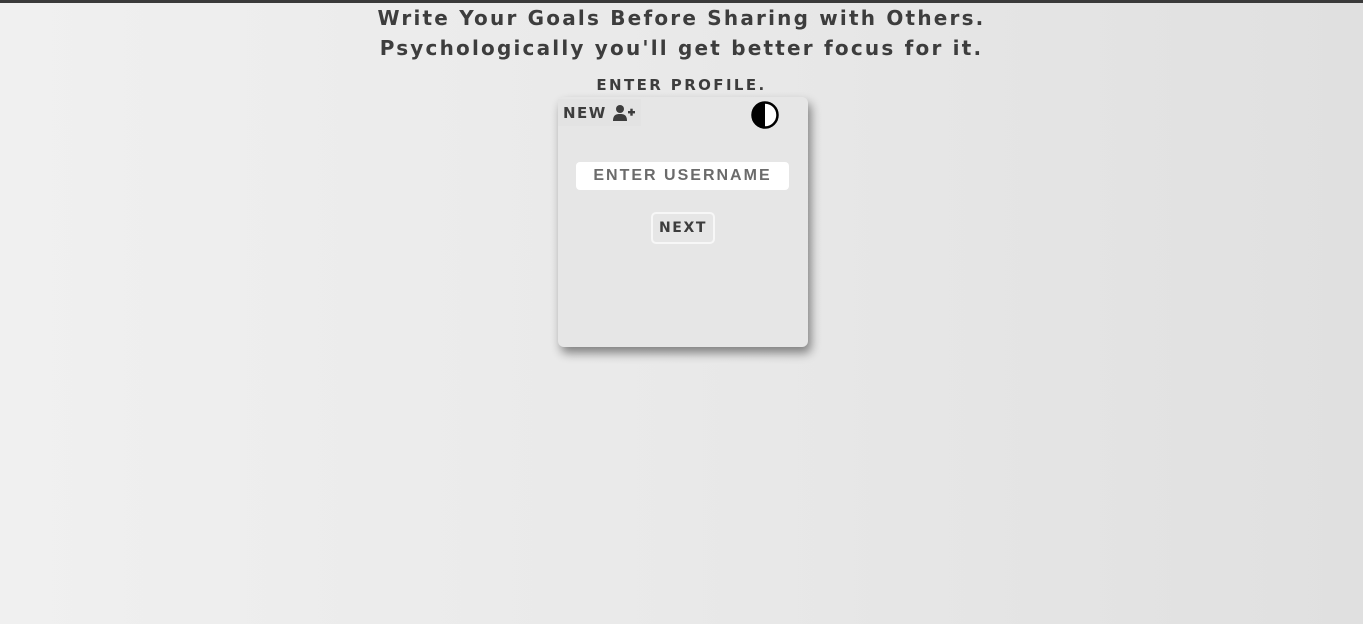 The height and width of the screenshot is (624, 1363). I want to click on new-profile-label: NEW, so click(585, 112).